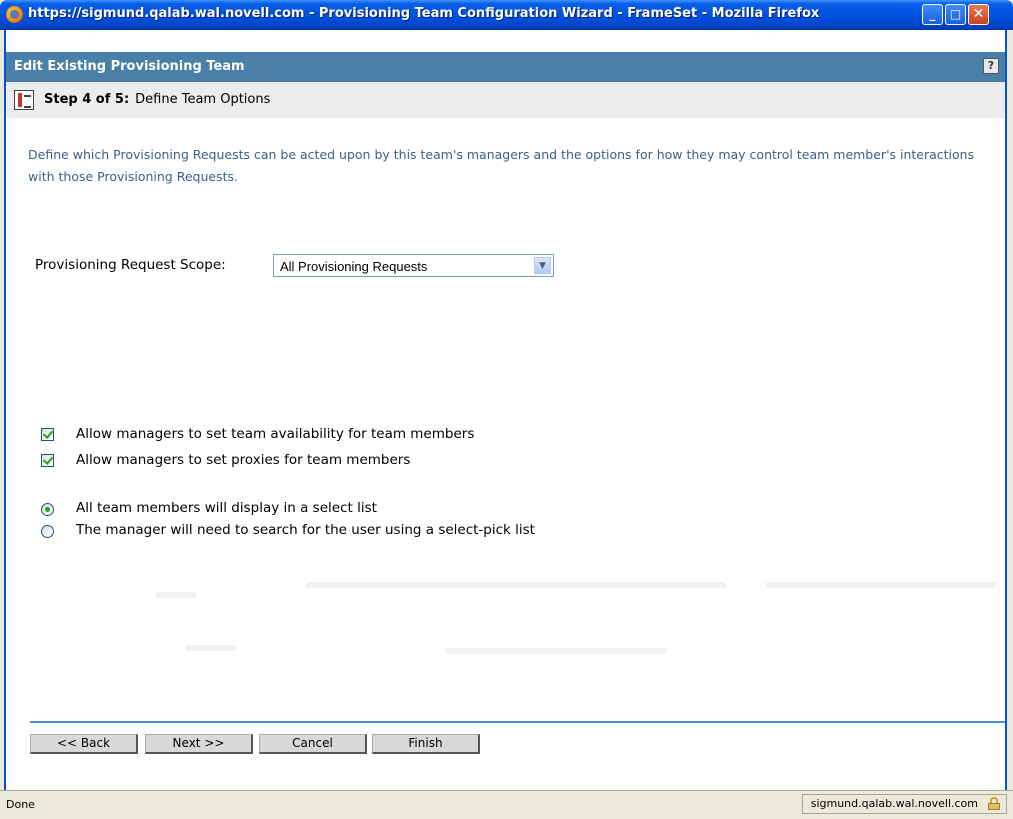  What do you see at coordinates (542, 265) in the screenshot?
I see `chevron-down-icon: ▼` at bounding box center [542, 265].